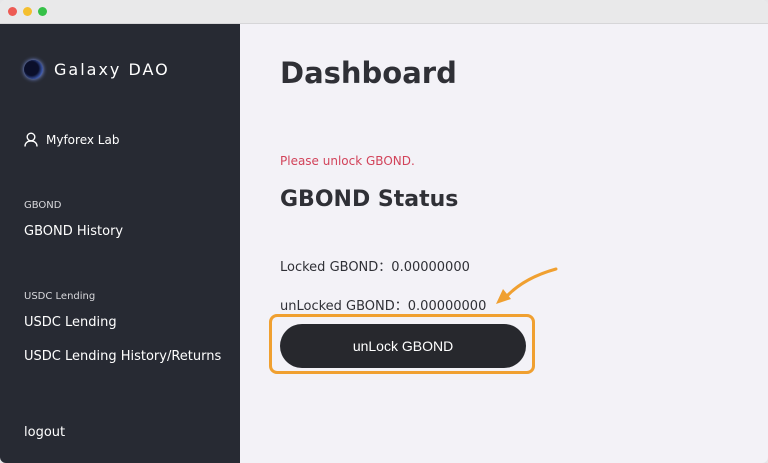 Image resolution: width=768 pixels, height=463 pixels. Describe the element at coordinates (336, 267) in the screenshot. I see `locked-gbond-label: Locked GBOND：` at that location.